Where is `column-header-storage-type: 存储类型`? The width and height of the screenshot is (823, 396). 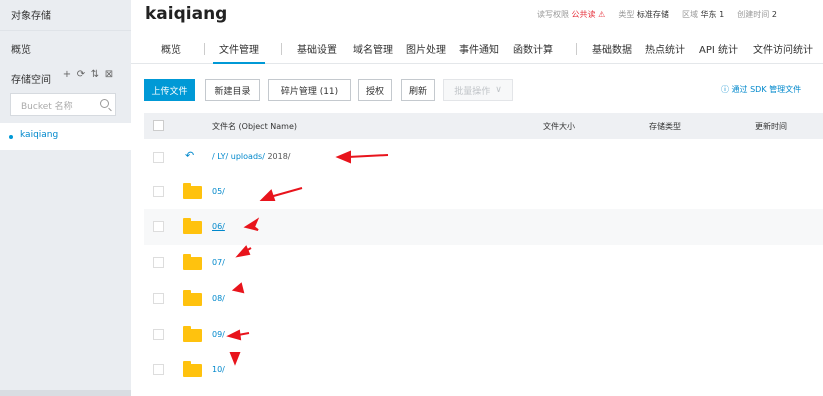
column-header-storage-type: 存储类型 is located at coordinates (665, 126).